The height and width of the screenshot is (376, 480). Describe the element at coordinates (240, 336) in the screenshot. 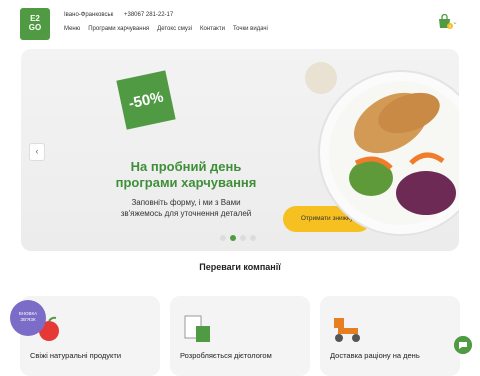

I see `benefit-card-dietitian: Розробляється дієтологом` at that location.